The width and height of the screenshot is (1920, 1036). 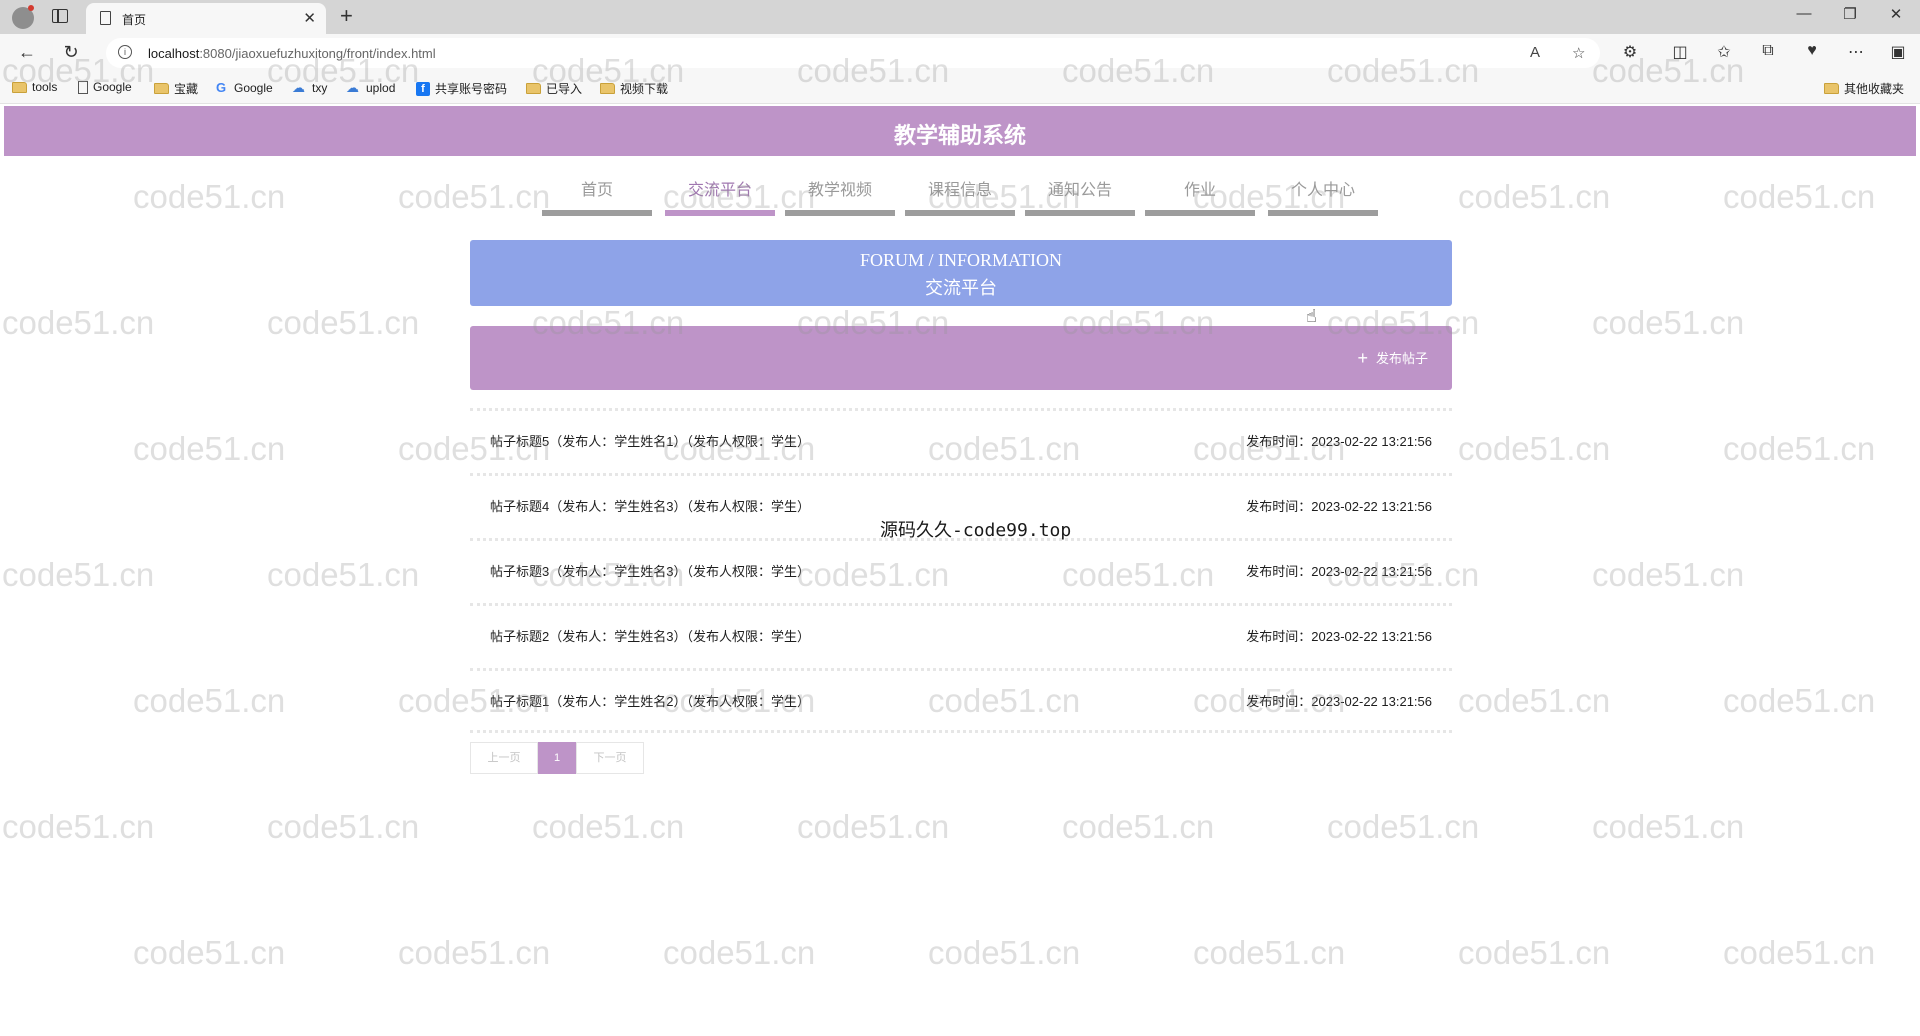 I want to click on browser-tab-strip: 首页 ✕ + — ❐ ✕, so click(x=960, y=17).